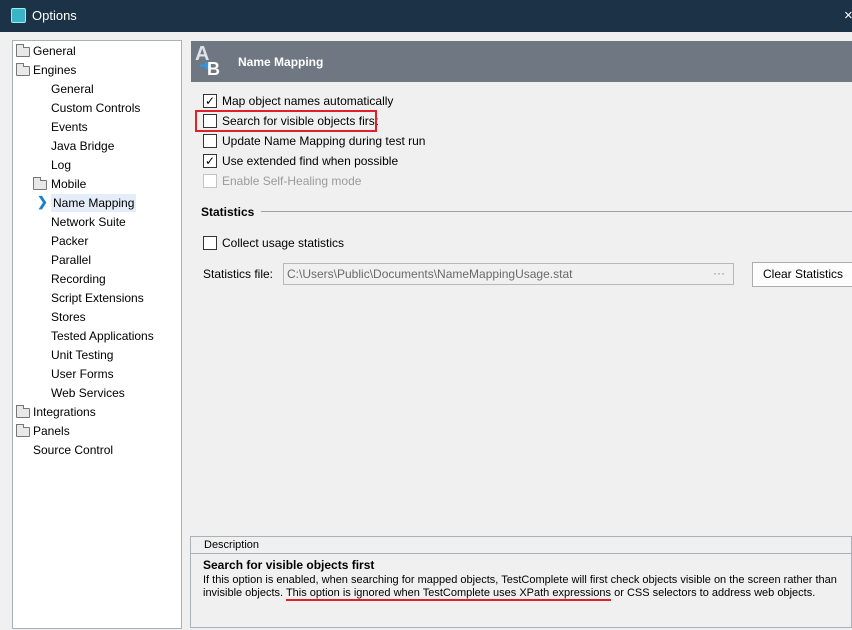 The width and height of the screenshot is (852, 630). I want to click on tree-item: Engines, so click(46, 70).